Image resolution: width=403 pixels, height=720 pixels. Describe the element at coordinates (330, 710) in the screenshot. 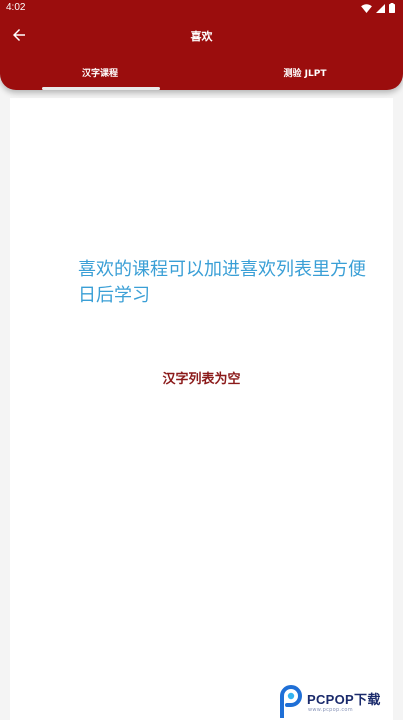

I see `watermark-subtext: www.pcpop.com` at that location.